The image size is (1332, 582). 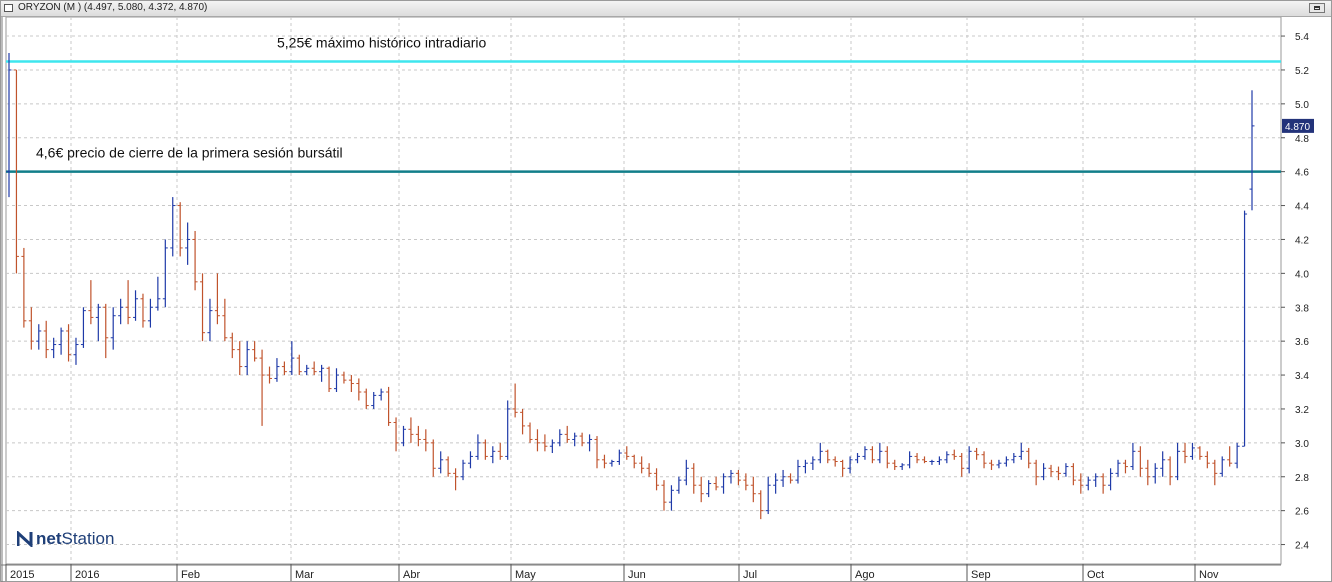 I want to click on y-tick-label: 3.2, so click(x=1302, y=410).